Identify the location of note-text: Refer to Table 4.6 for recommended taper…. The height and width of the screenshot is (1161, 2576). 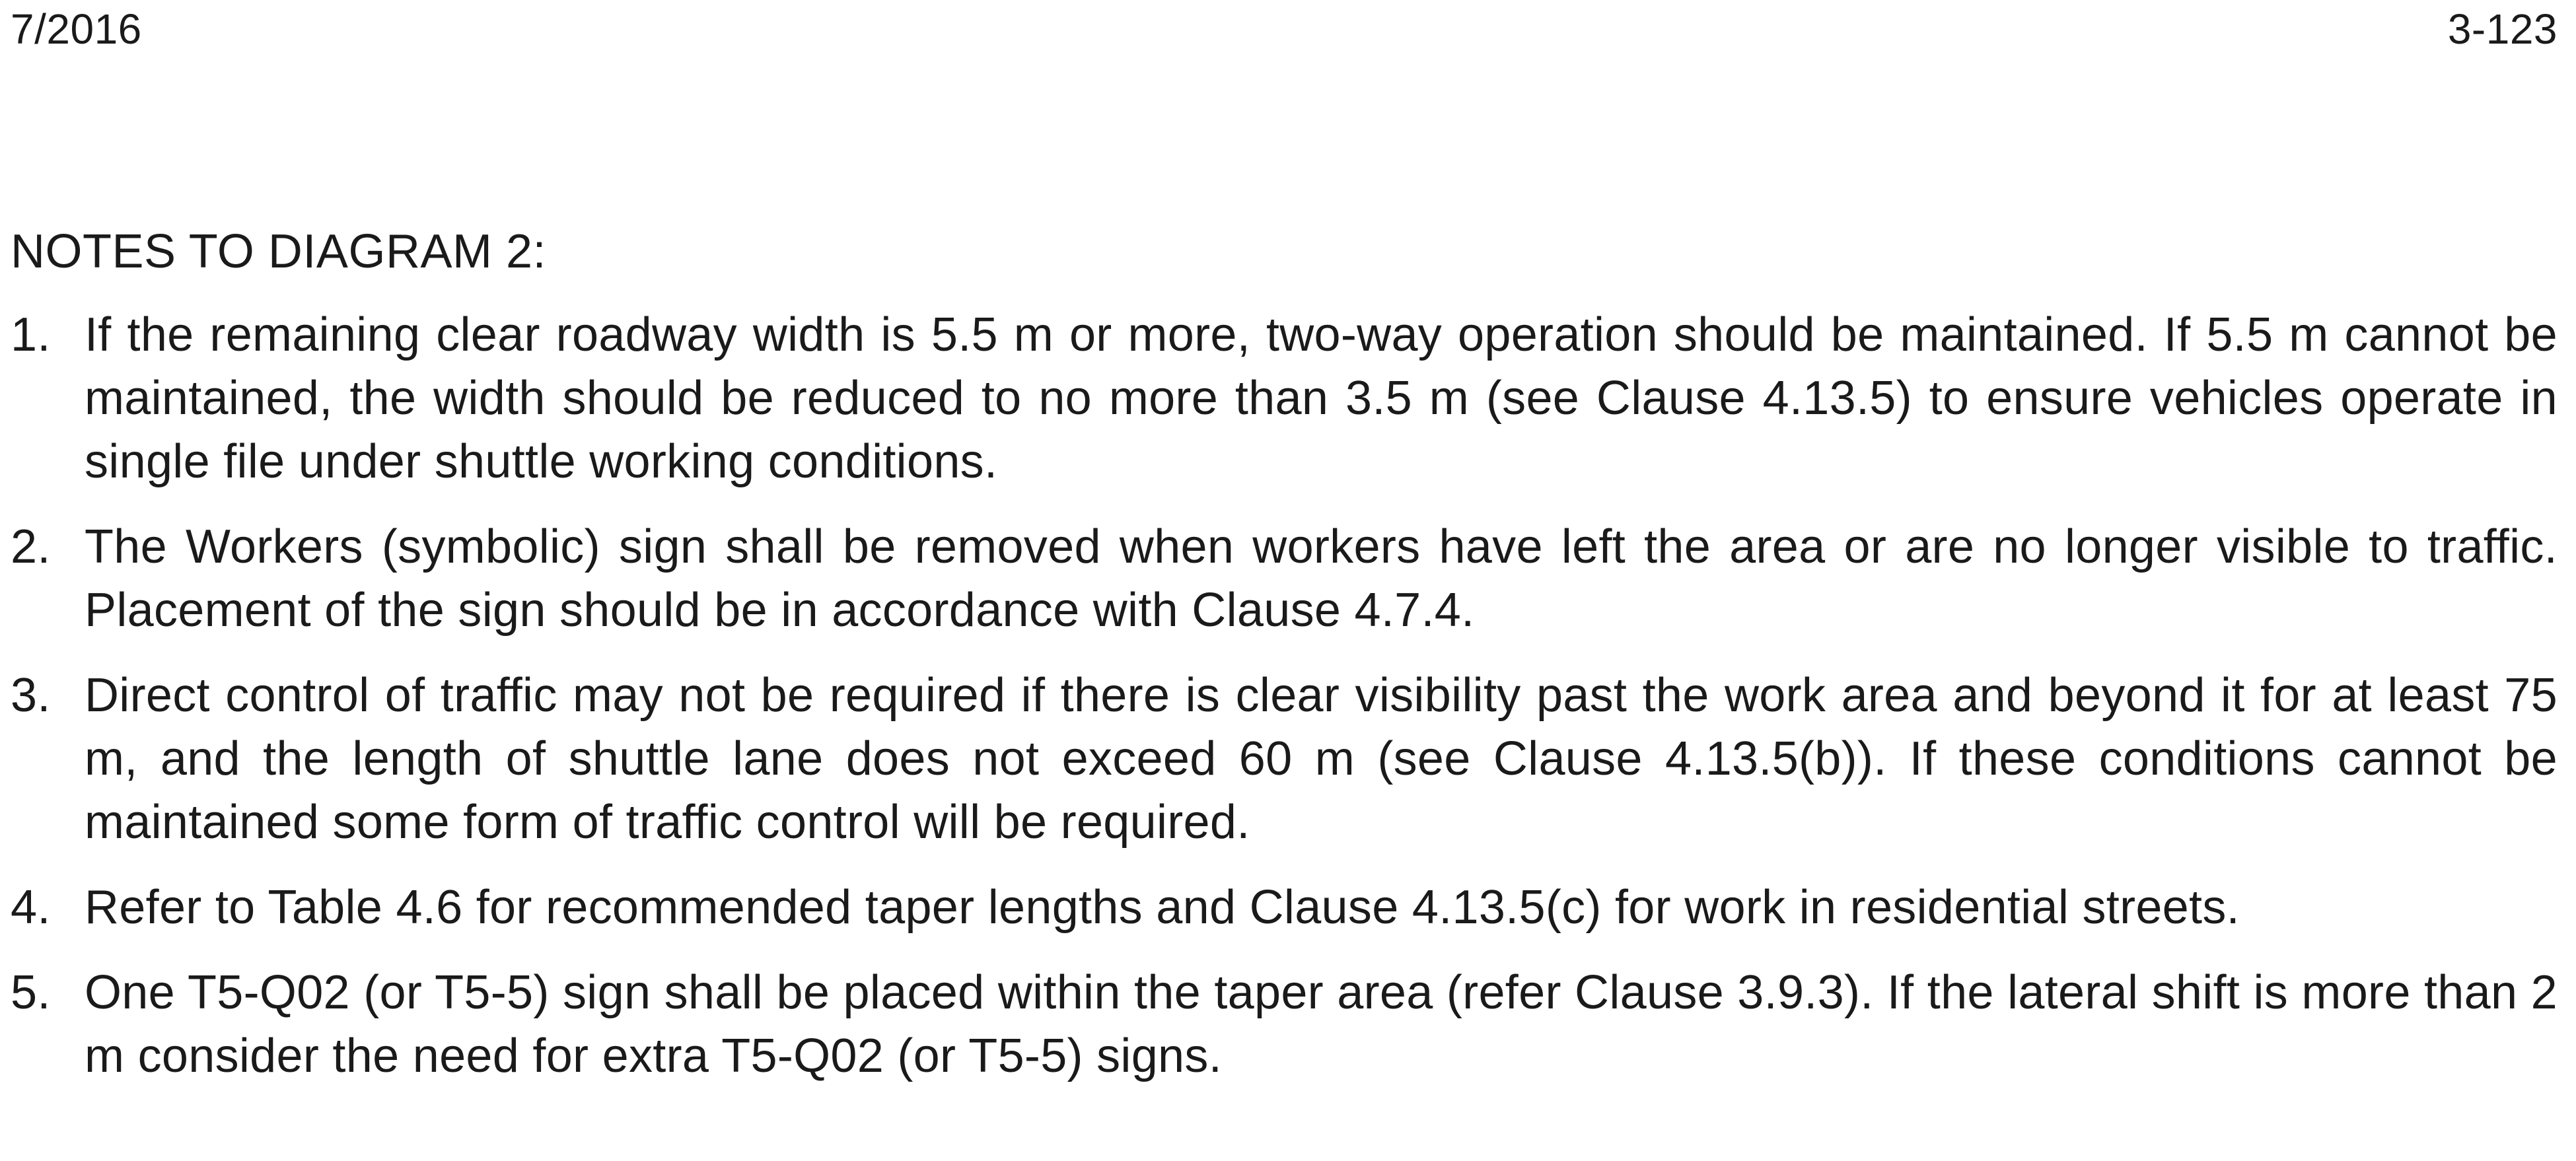
(1162, 908).